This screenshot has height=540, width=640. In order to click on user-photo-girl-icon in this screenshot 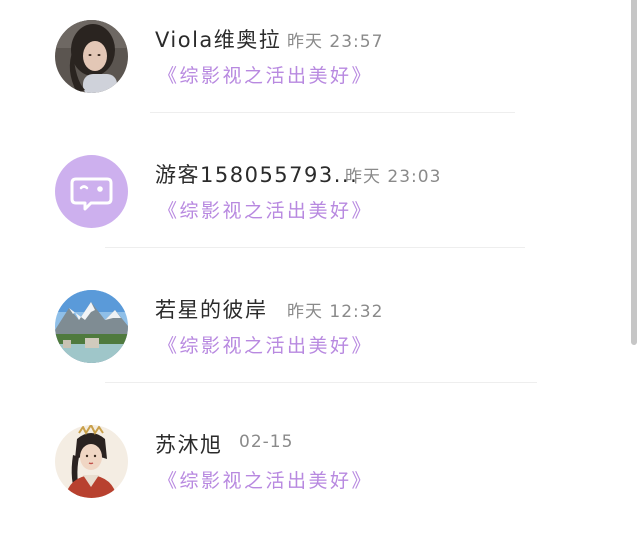, I will do `click(91, 56)`.